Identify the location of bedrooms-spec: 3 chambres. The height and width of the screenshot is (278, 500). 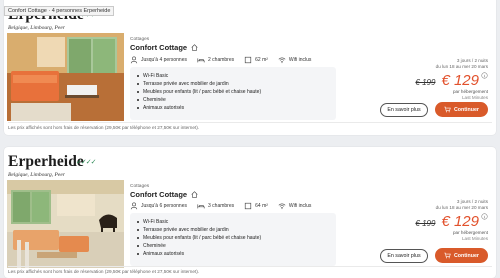
(215, 206).